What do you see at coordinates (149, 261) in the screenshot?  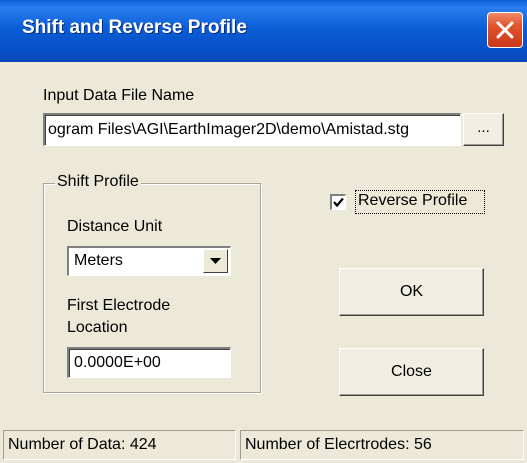 I see `distance-unit-select: Meters` at bounding box center [149, 261].